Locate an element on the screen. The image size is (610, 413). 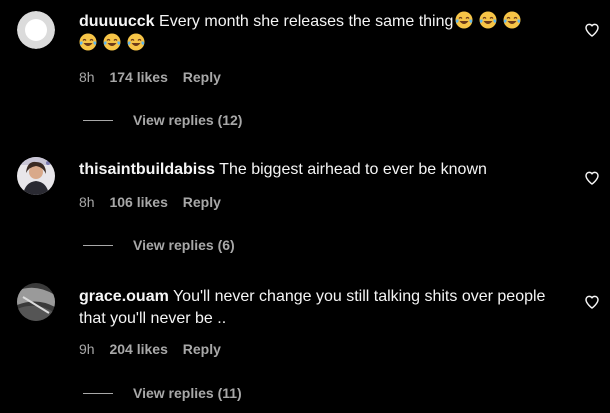
comment-username: thisaintbuildabiss is located at coordinates (147, 169).